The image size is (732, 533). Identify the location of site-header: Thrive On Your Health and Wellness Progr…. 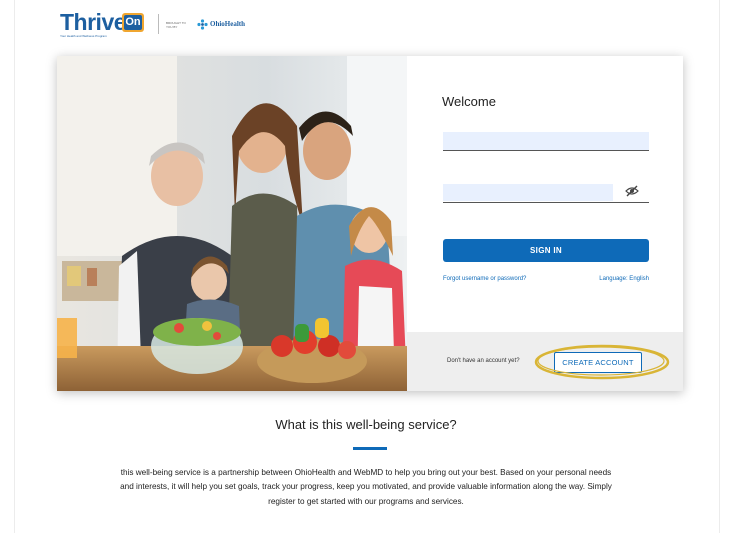
(190, 25).